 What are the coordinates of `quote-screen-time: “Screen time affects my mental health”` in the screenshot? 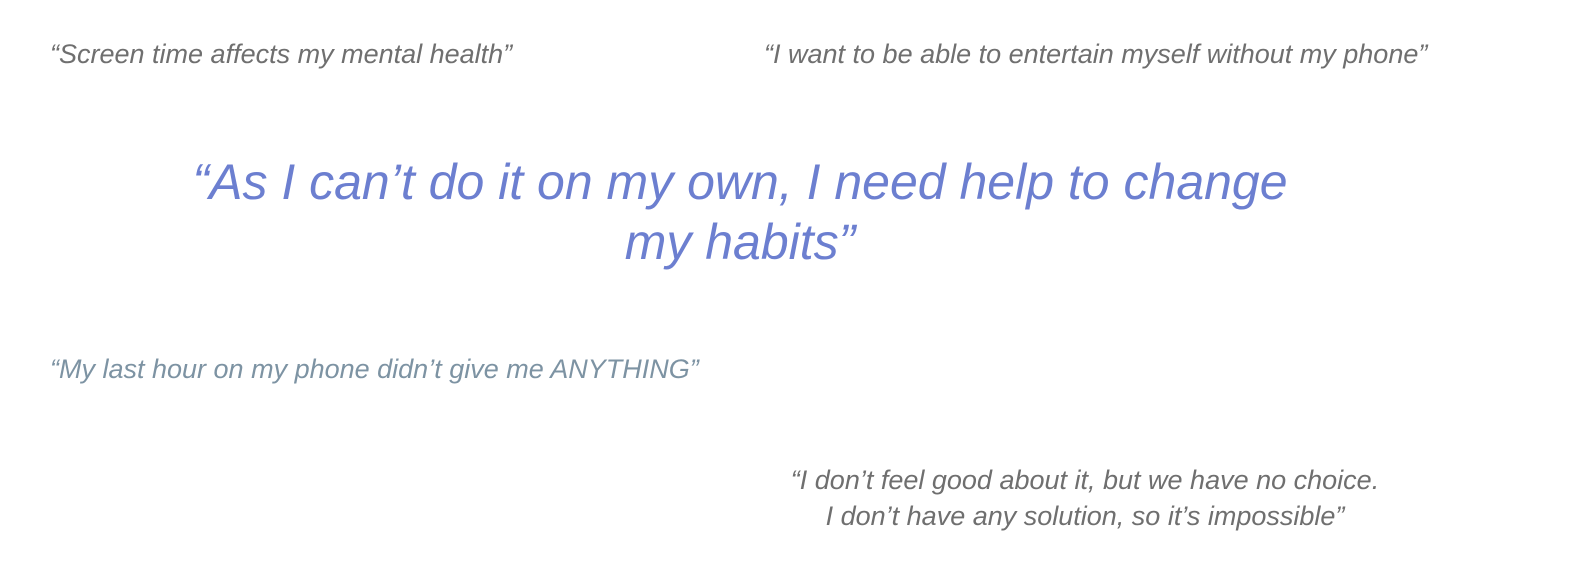 It's located at (281, 54).